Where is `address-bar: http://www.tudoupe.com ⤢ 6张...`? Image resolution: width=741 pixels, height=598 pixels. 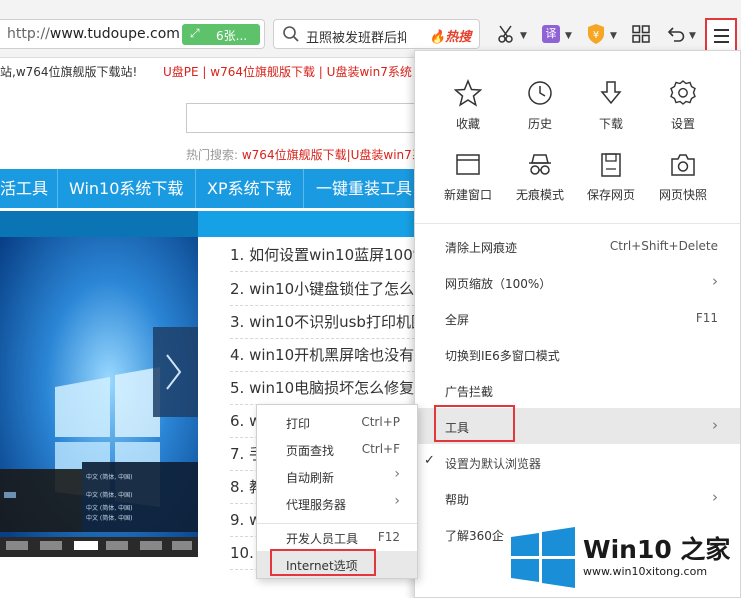 address-bar: http://www.tudoupe.com ⤢ 6张... is located at coordinates (132, 34).